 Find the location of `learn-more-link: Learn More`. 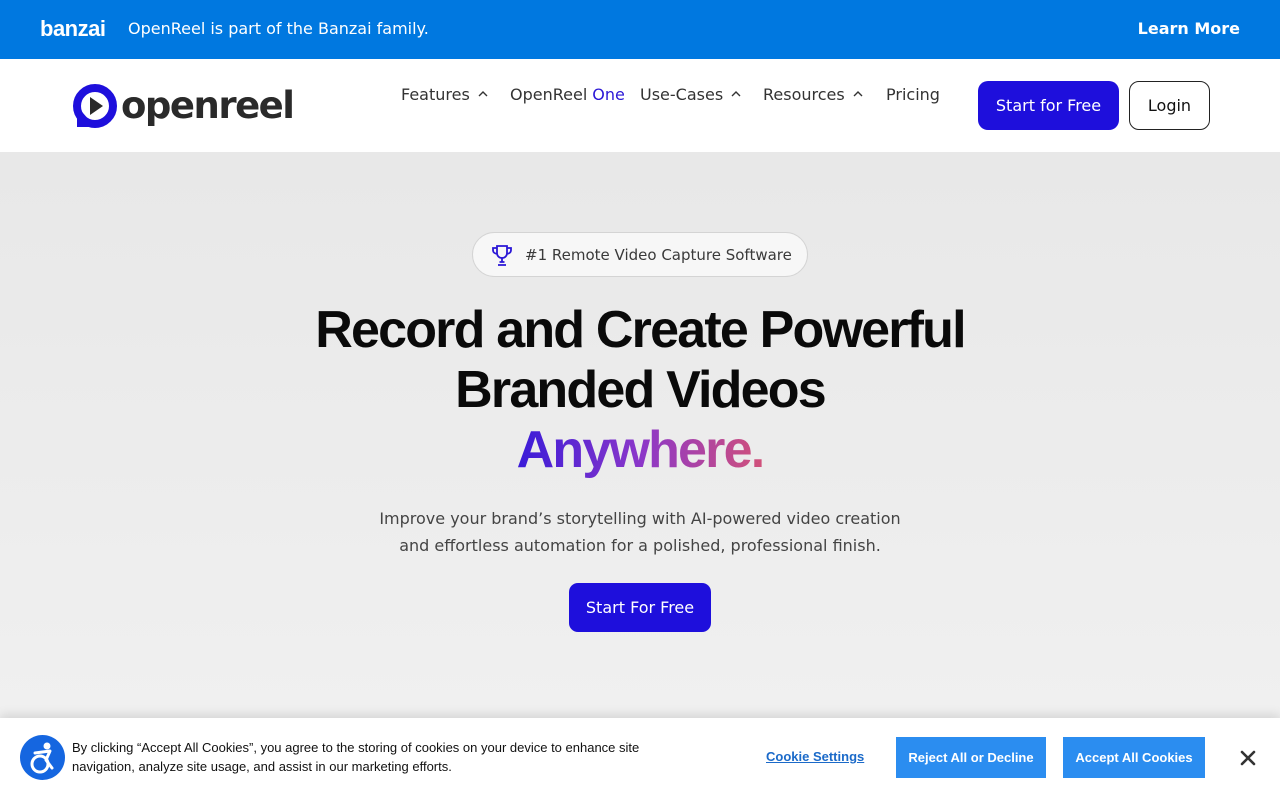

learn-more-link: Learn More is located at coordinates (1189, 29).